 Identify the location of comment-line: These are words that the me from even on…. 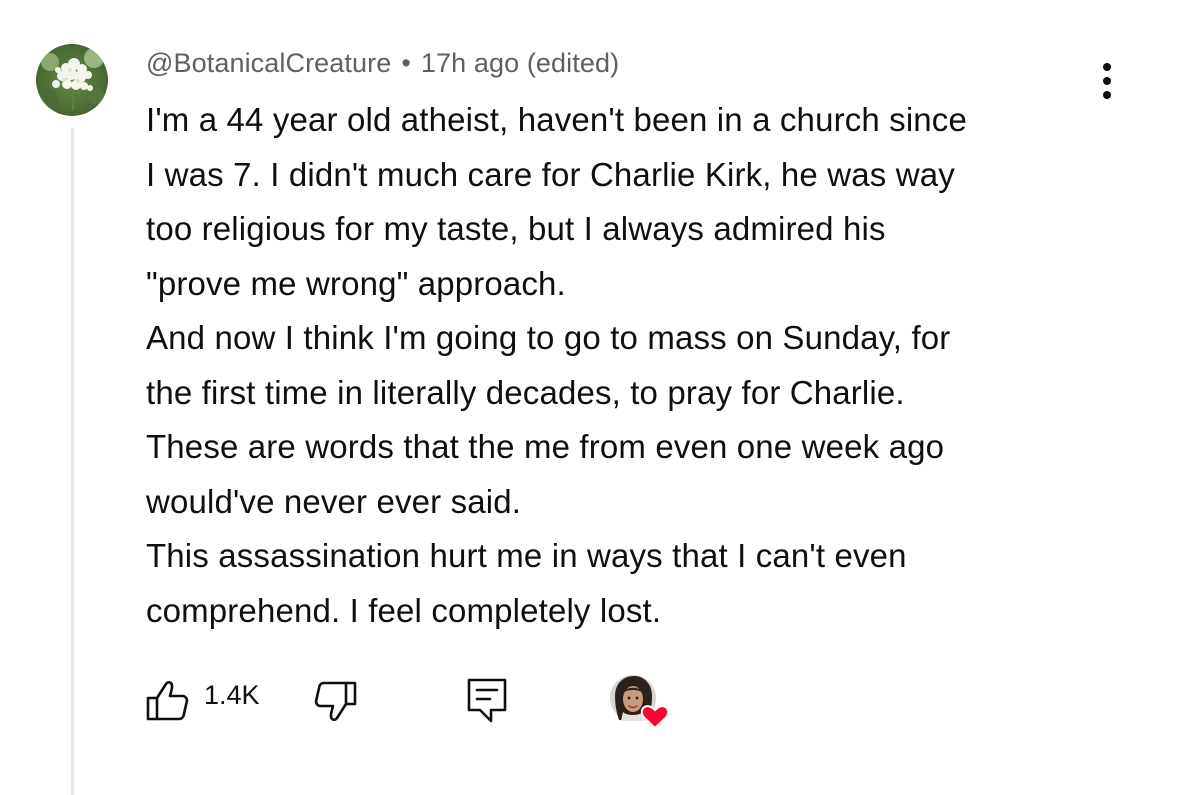
(545, 446).